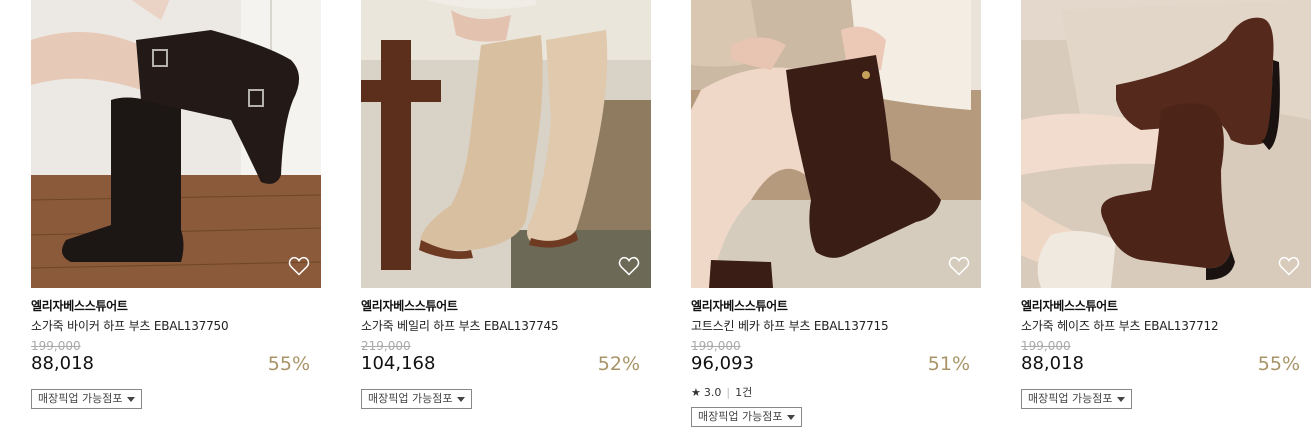 This screenshot has height=443, width=1316. I want to click on product-name: 소가죽 바이커 하프 부츠 EBAL137750, so click(130, 325).